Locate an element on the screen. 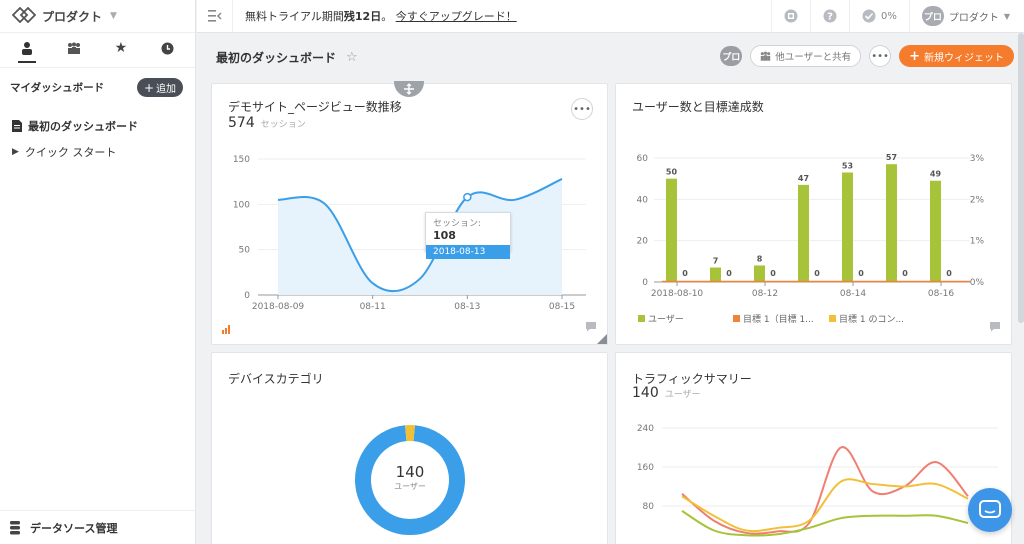  tab-favorites: ★ is located at coordinates (121, 48).